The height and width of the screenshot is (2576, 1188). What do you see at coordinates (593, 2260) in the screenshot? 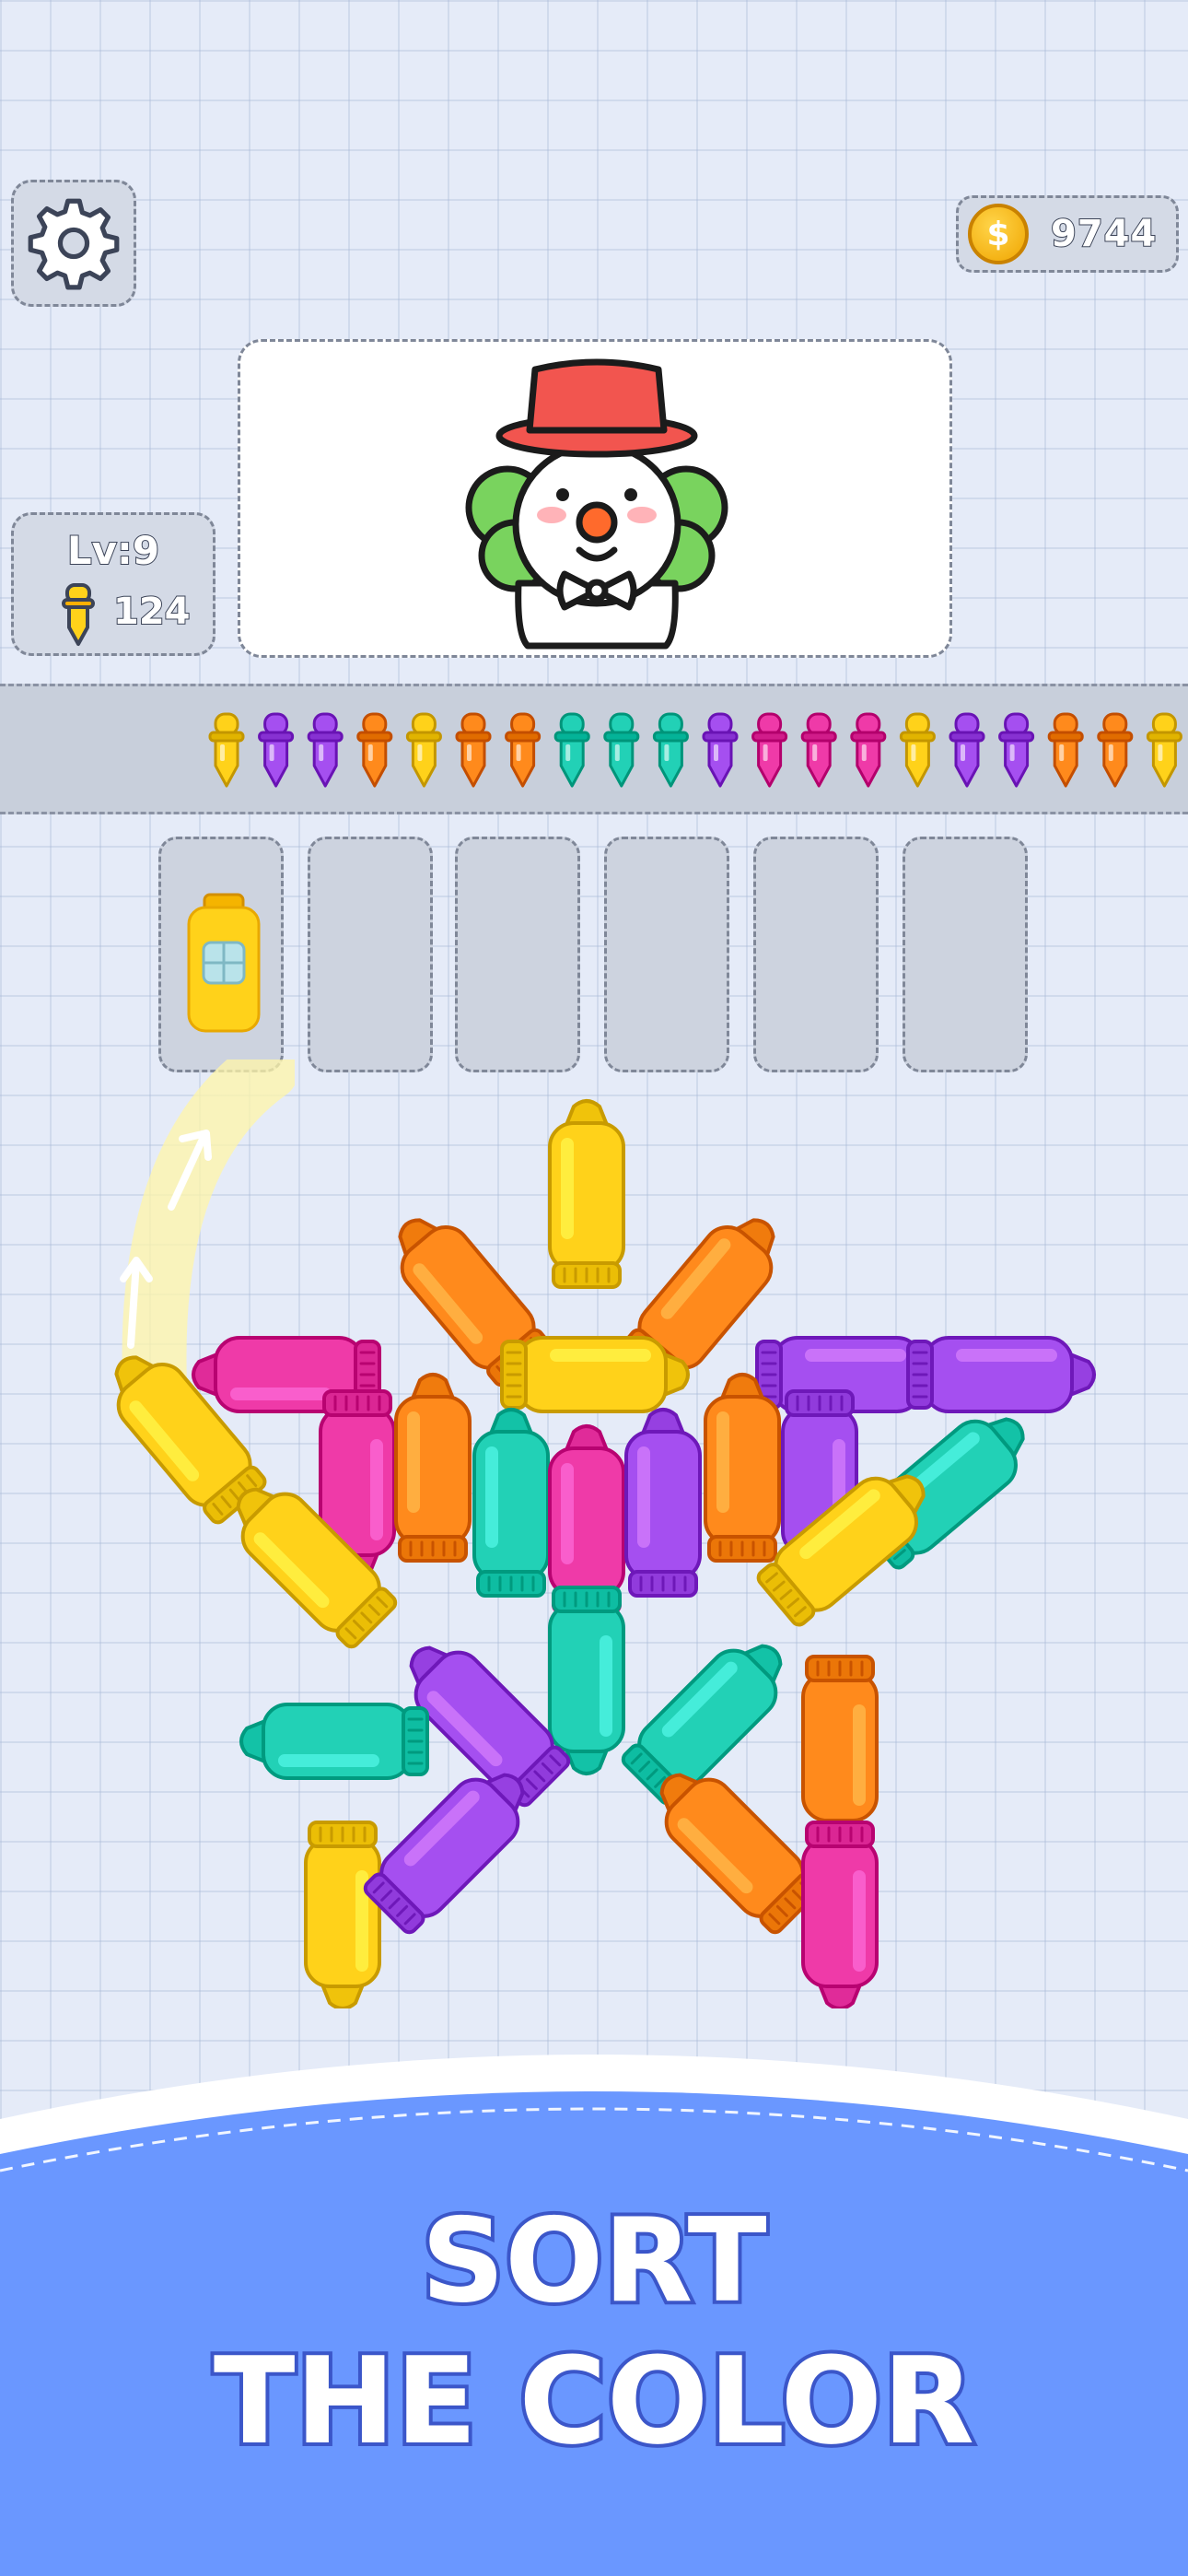
I see `title-line-1: SORT` at bounding box center [593, 2260].